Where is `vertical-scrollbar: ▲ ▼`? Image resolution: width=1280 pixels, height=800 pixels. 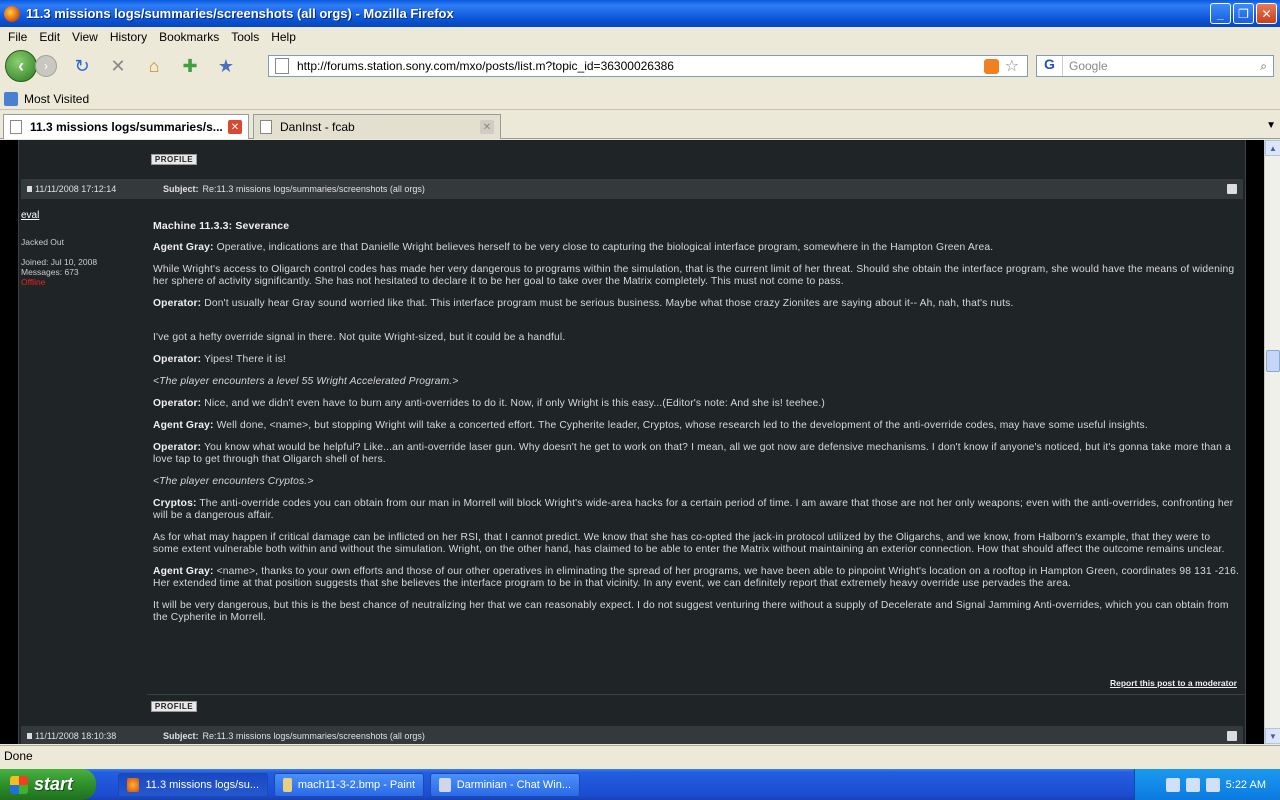
vertical-scrollbar: ▲ ▼ is located at coordinates (1272, 442).